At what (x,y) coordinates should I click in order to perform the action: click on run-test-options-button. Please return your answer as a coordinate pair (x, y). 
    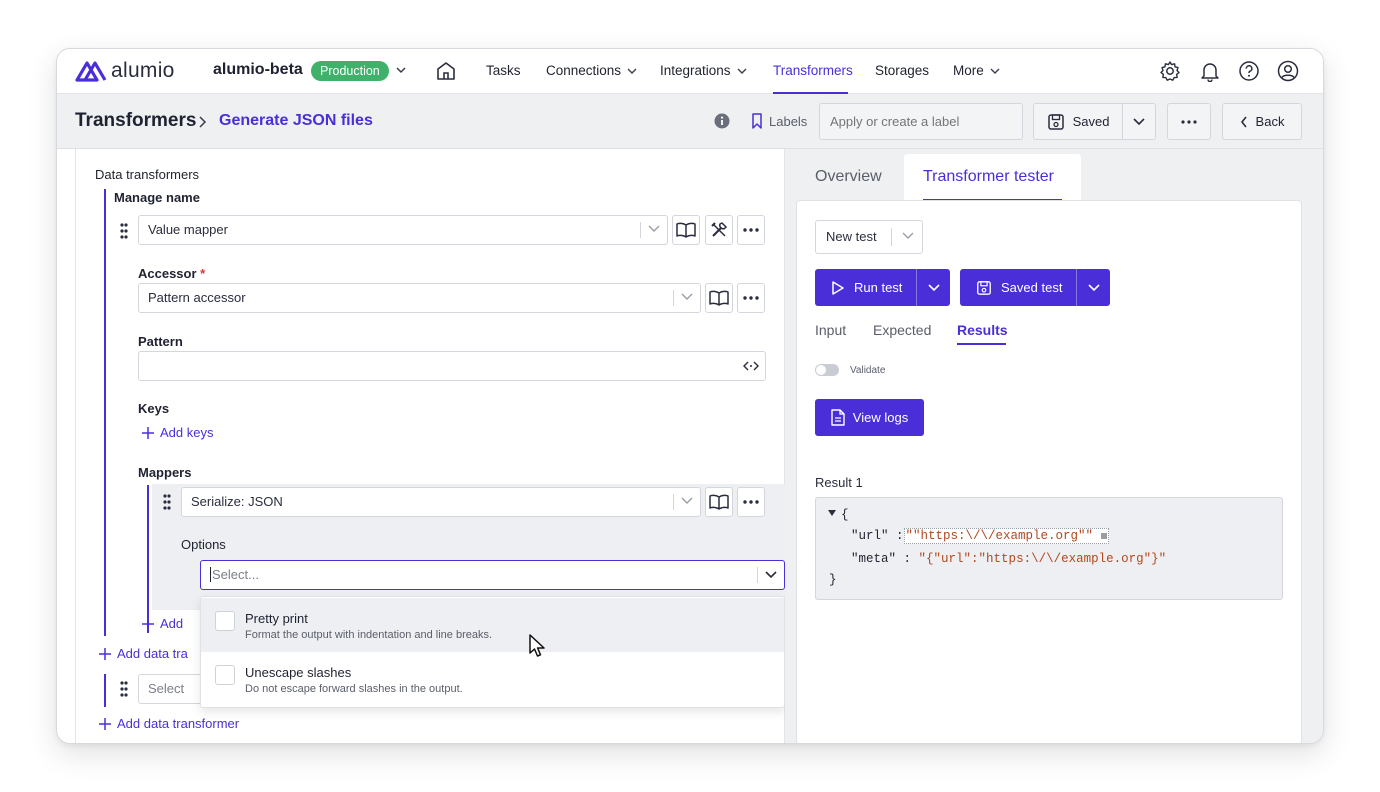
    Looking at the image, I should click on (933, 287).